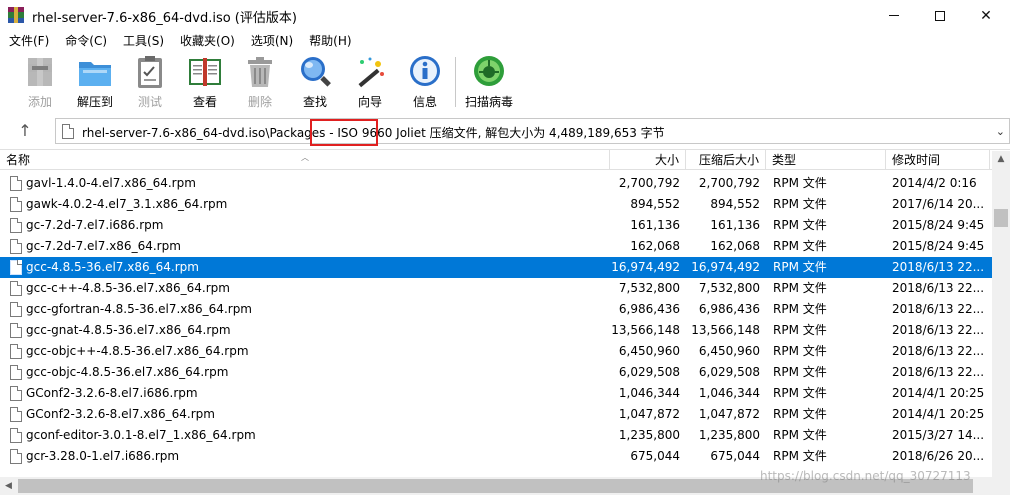 Image resolution: width=1010 pixels, height=495 pixels. Describe the element at coordinates (729, 414) in the screenshot. I see `file-packed-size: 1,047,872` at that location.